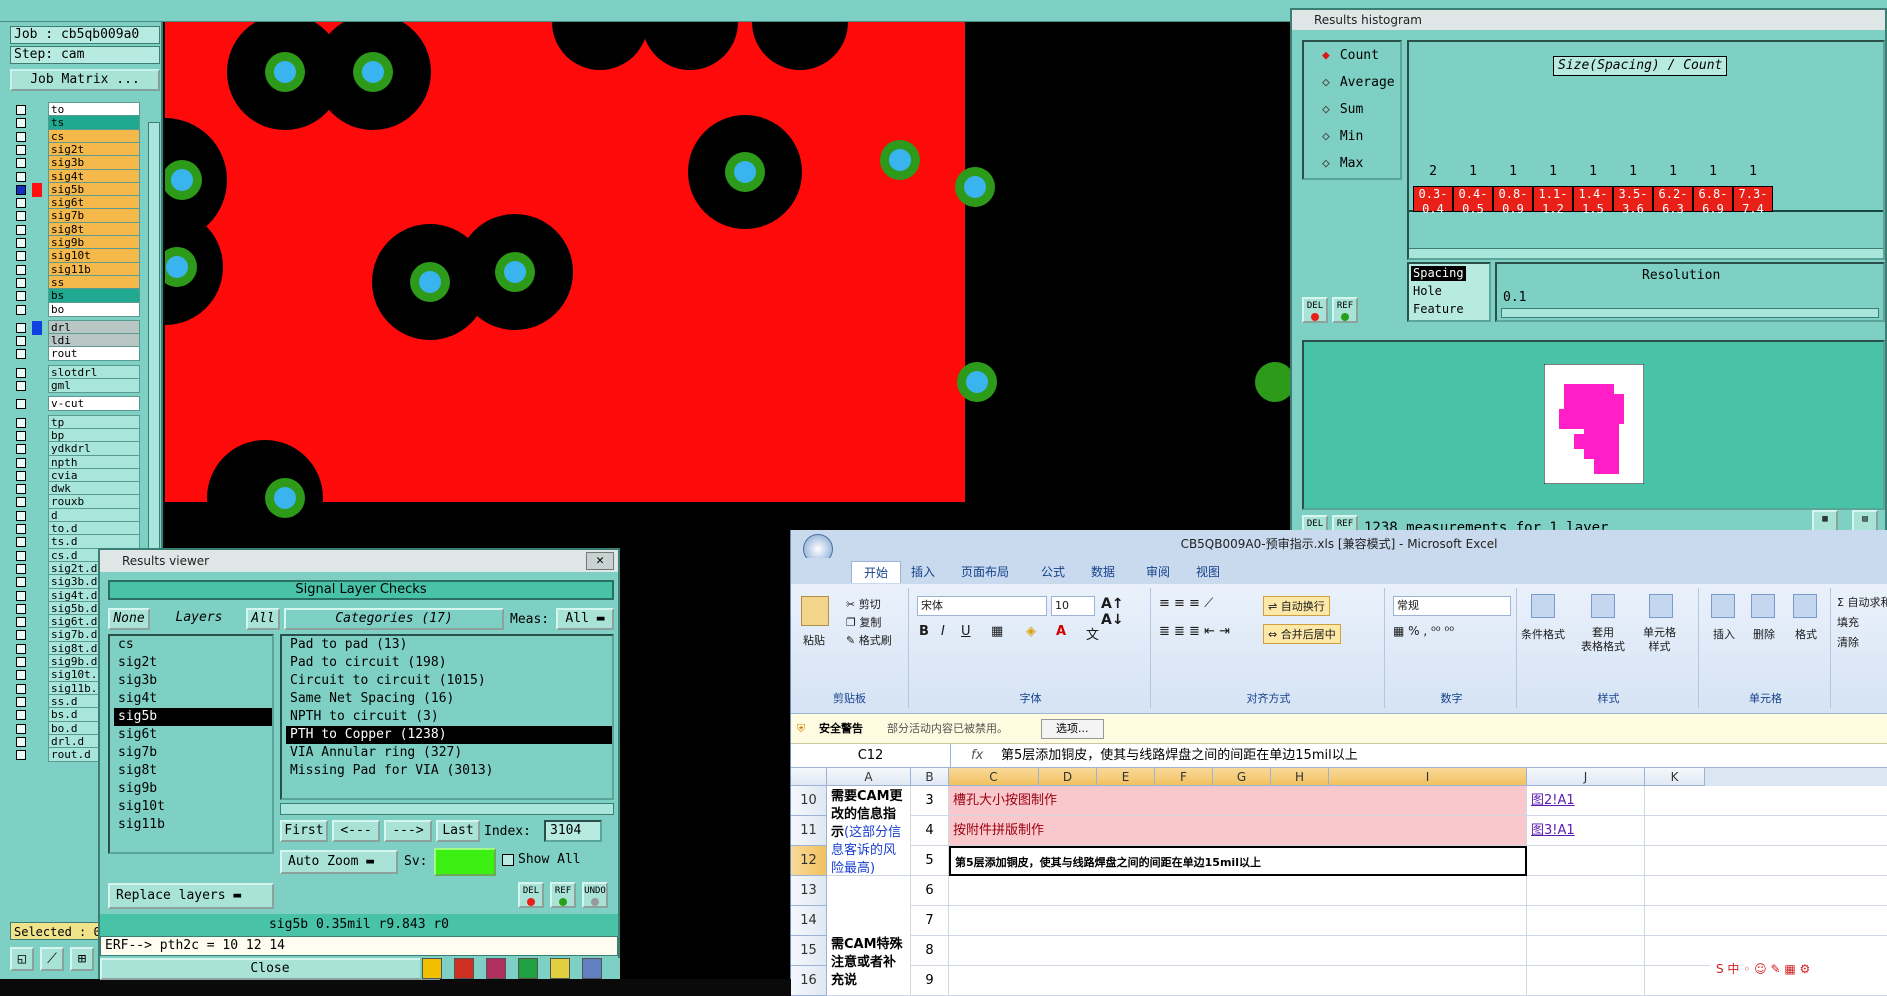 Image resolution: width=1887 pixels, height=996 pixels. What do you see at coordinates (1238, 861) in the screenshot?
I see `cell-c-merged: 第5层添加铜皮，使其与线路焊盘之间的间距在单边15mil以上` at bounding box center [1238, 861].